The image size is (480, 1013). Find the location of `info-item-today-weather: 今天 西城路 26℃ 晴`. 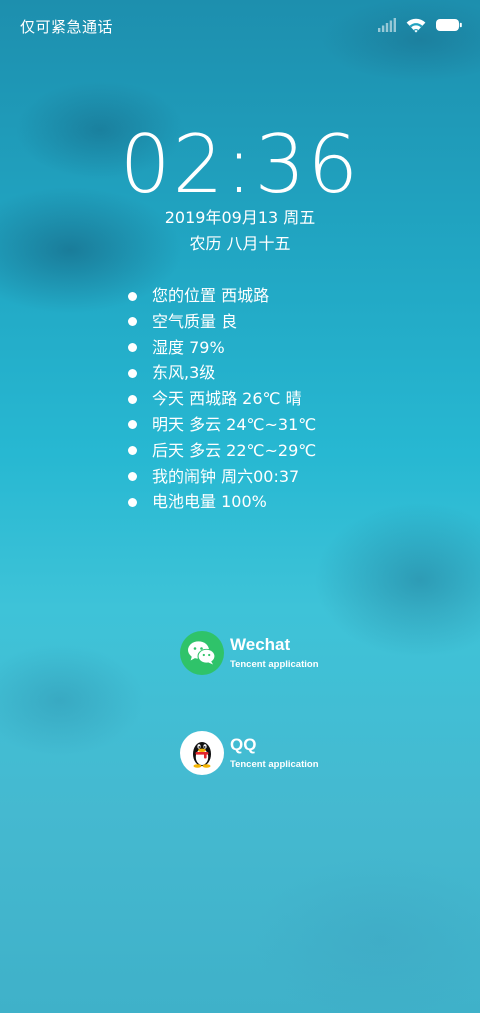

info-item-today-weather: 今天 西城路 26℃ 晴 is located at coordinates (222, 399).